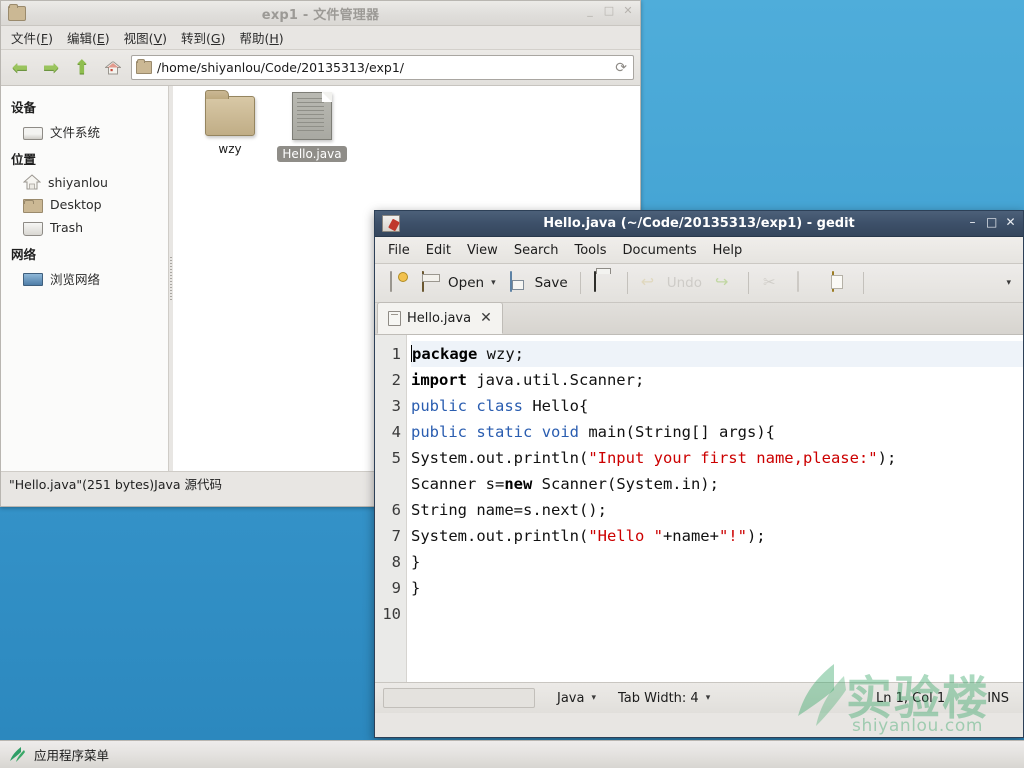 The width and height of the screenshot is (1024, 768). What do you see at coordinates (459, 698) in the screenshot?
I see `status-message-box` at bounding box center [459, 698].